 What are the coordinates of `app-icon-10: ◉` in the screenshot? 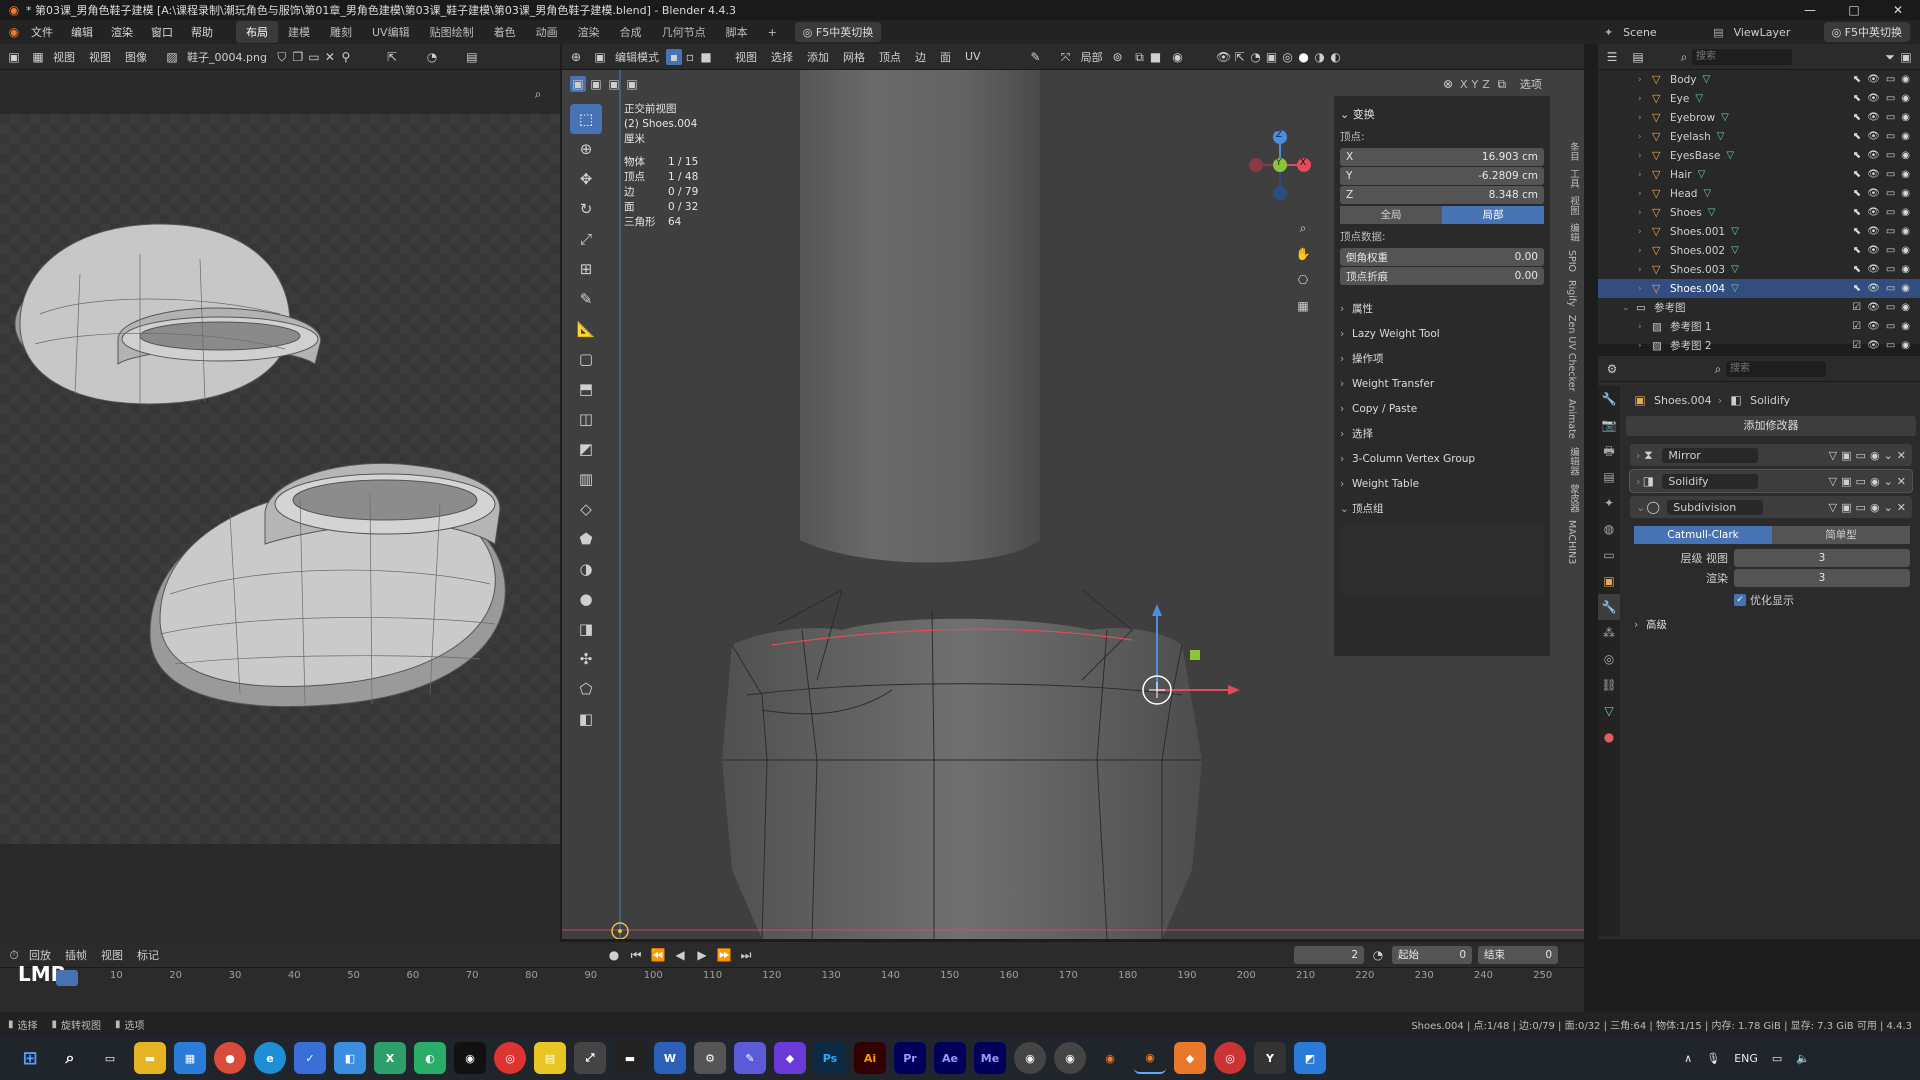 It's located at (1070, 1058).